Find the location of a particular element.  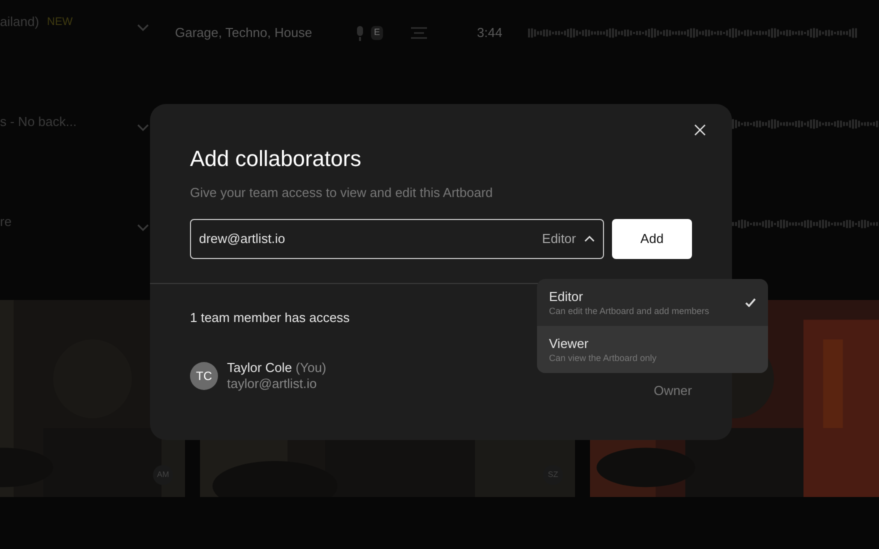

dialog-subtitle: Give your team access to view and edit this Artboard is located at coordinates (342, 193).